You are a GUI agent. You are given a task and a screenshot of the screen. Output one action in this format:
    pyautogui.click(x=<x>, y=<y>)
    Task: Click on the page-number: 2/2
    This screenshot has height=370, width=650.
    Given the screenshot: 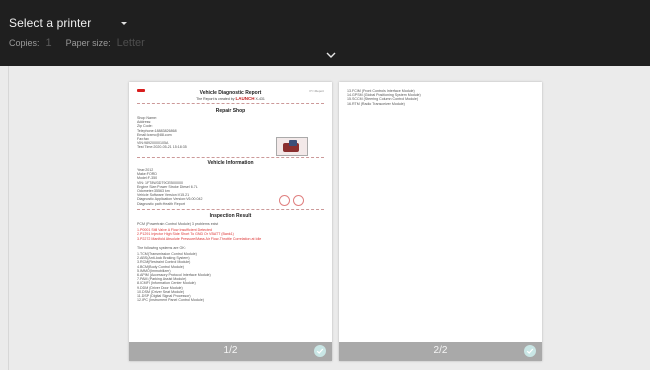 What is the action you would take?
    pyautogui.click(x=440, y=350)
    